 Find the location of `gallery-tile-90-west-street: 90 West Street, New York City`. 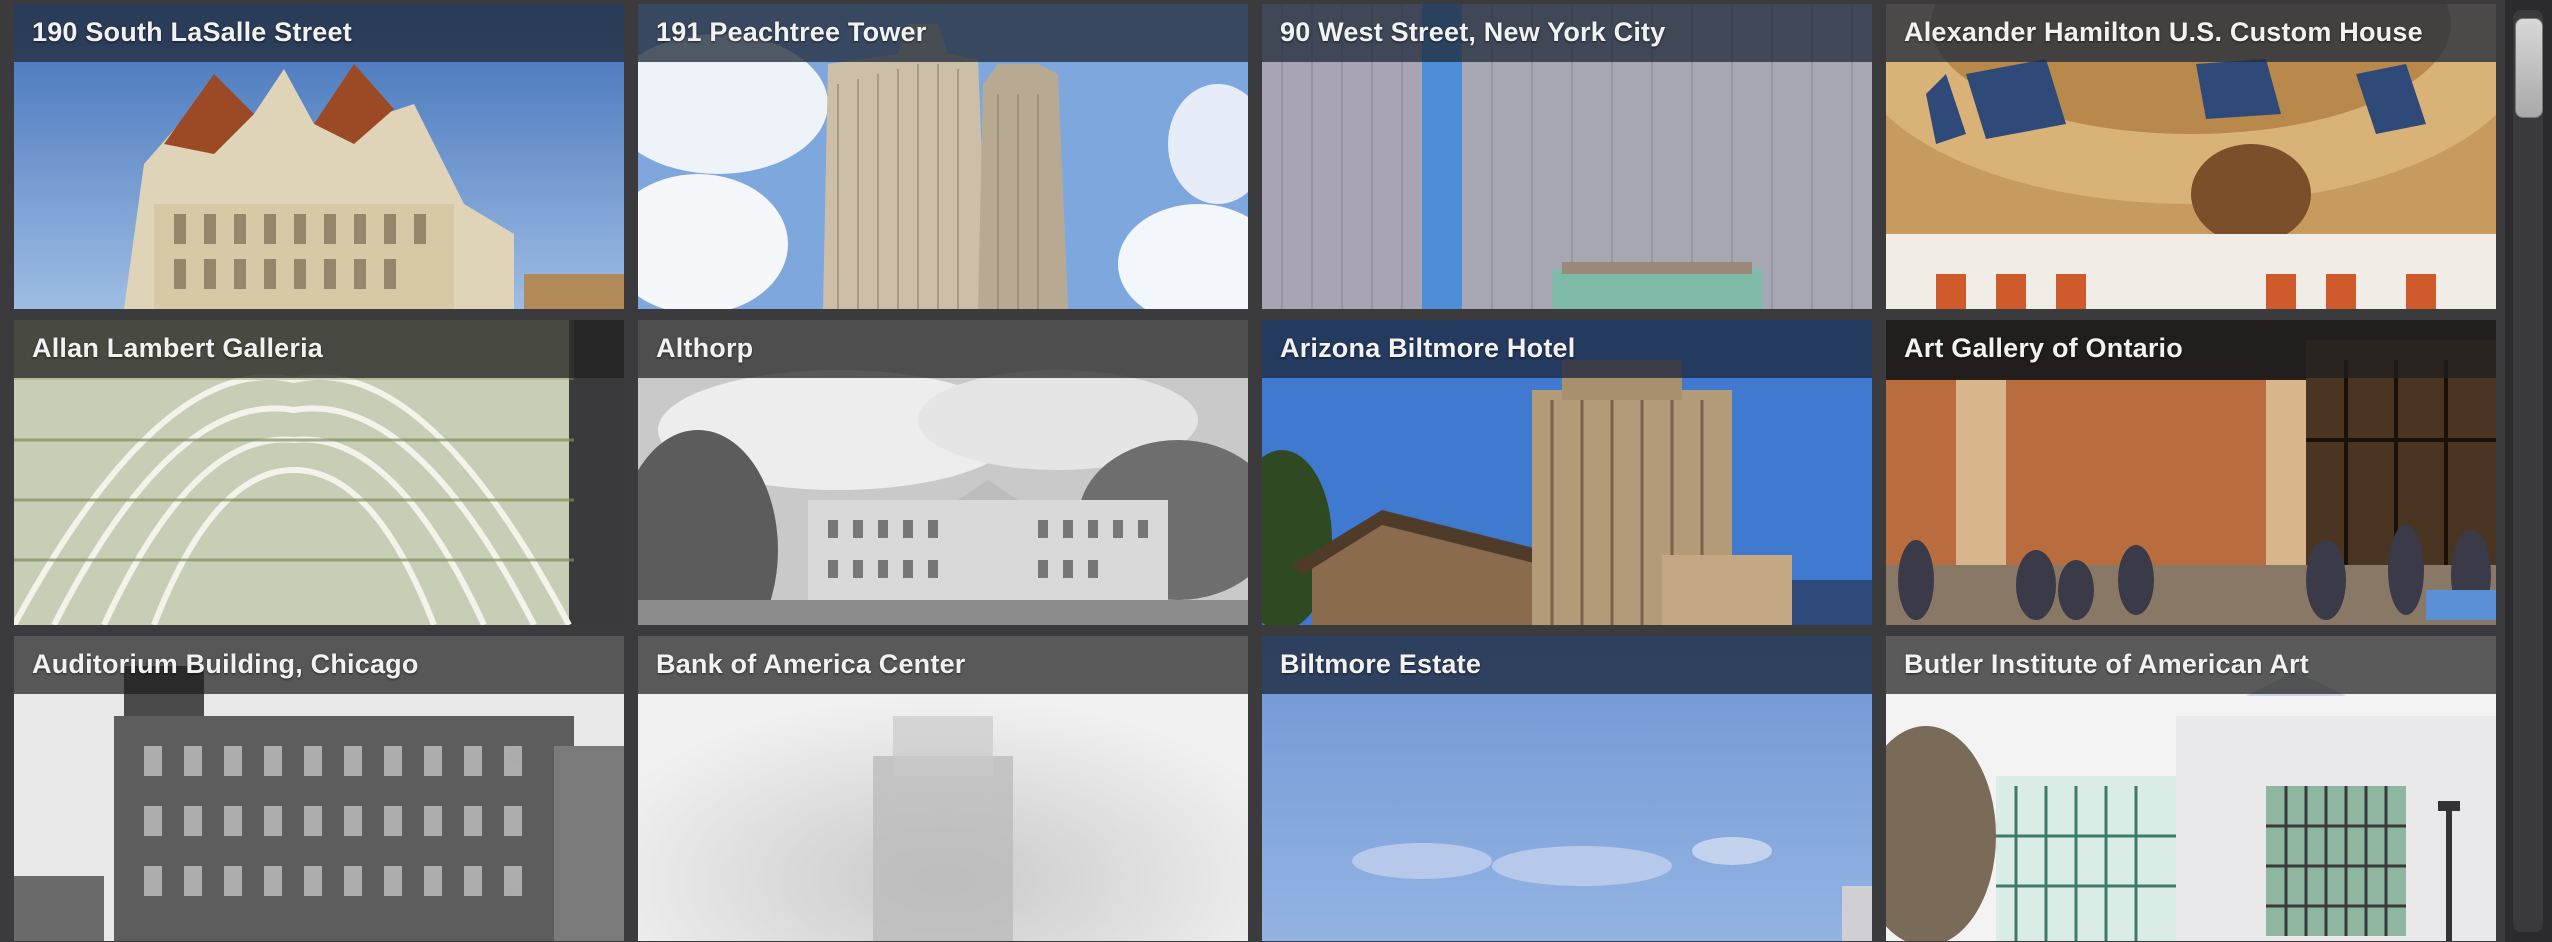

gallery-tile-90-west-street: 90 West Street, New York City is located at coordinates (1567, 156).